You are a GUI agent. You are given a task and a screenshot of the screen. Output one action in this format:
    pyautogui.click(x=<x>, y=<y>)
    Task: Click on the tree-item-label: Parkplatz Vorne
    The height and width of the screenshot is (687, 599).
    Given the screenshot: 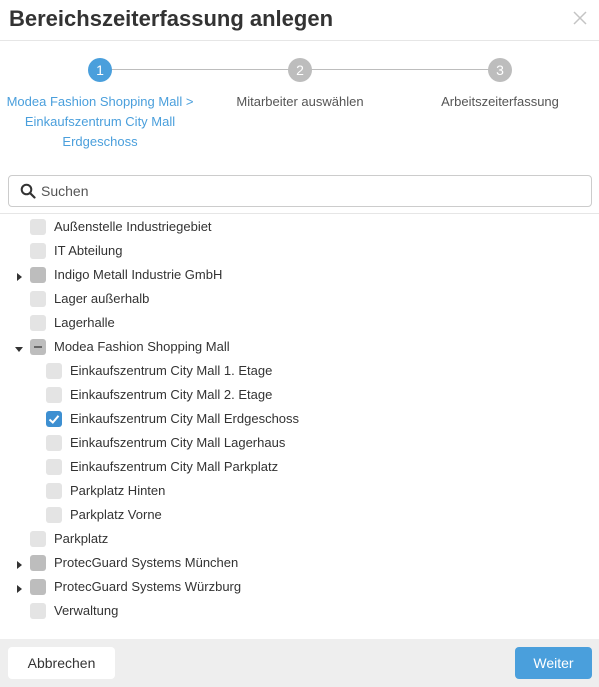 What is the action you would take?
    pyautogui.click(x=116, y=514)
    